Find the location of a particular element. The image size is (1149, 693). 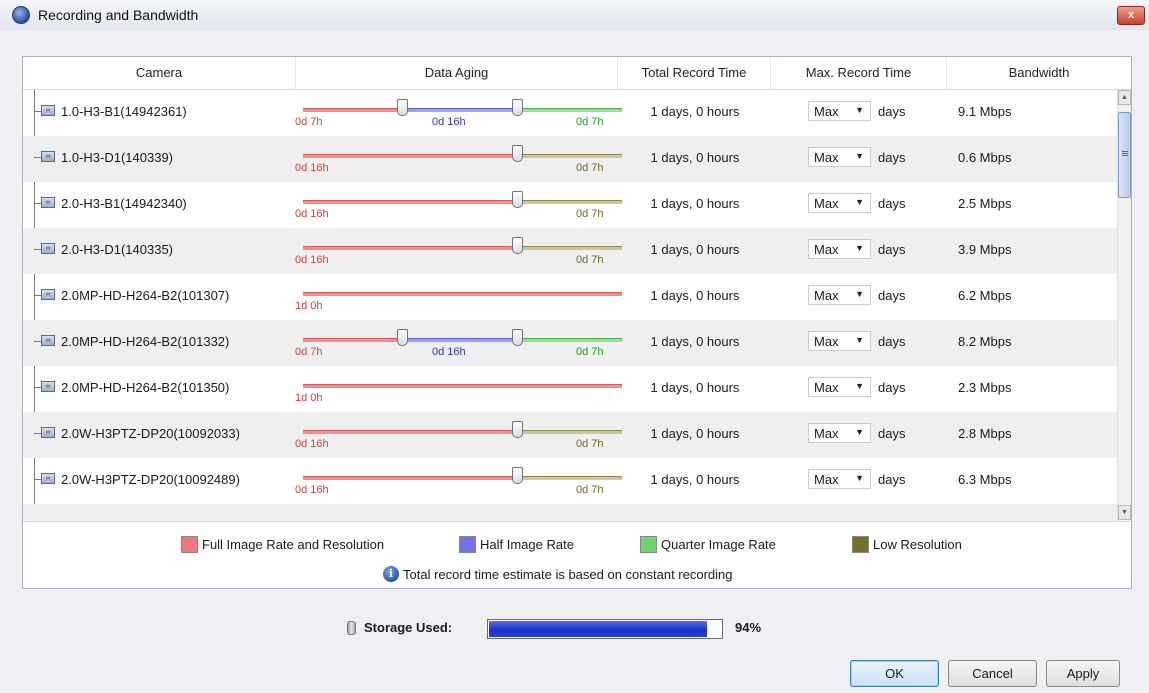

column-header-max-record-time: Max. Record Time is located at coordinates (859, 73).